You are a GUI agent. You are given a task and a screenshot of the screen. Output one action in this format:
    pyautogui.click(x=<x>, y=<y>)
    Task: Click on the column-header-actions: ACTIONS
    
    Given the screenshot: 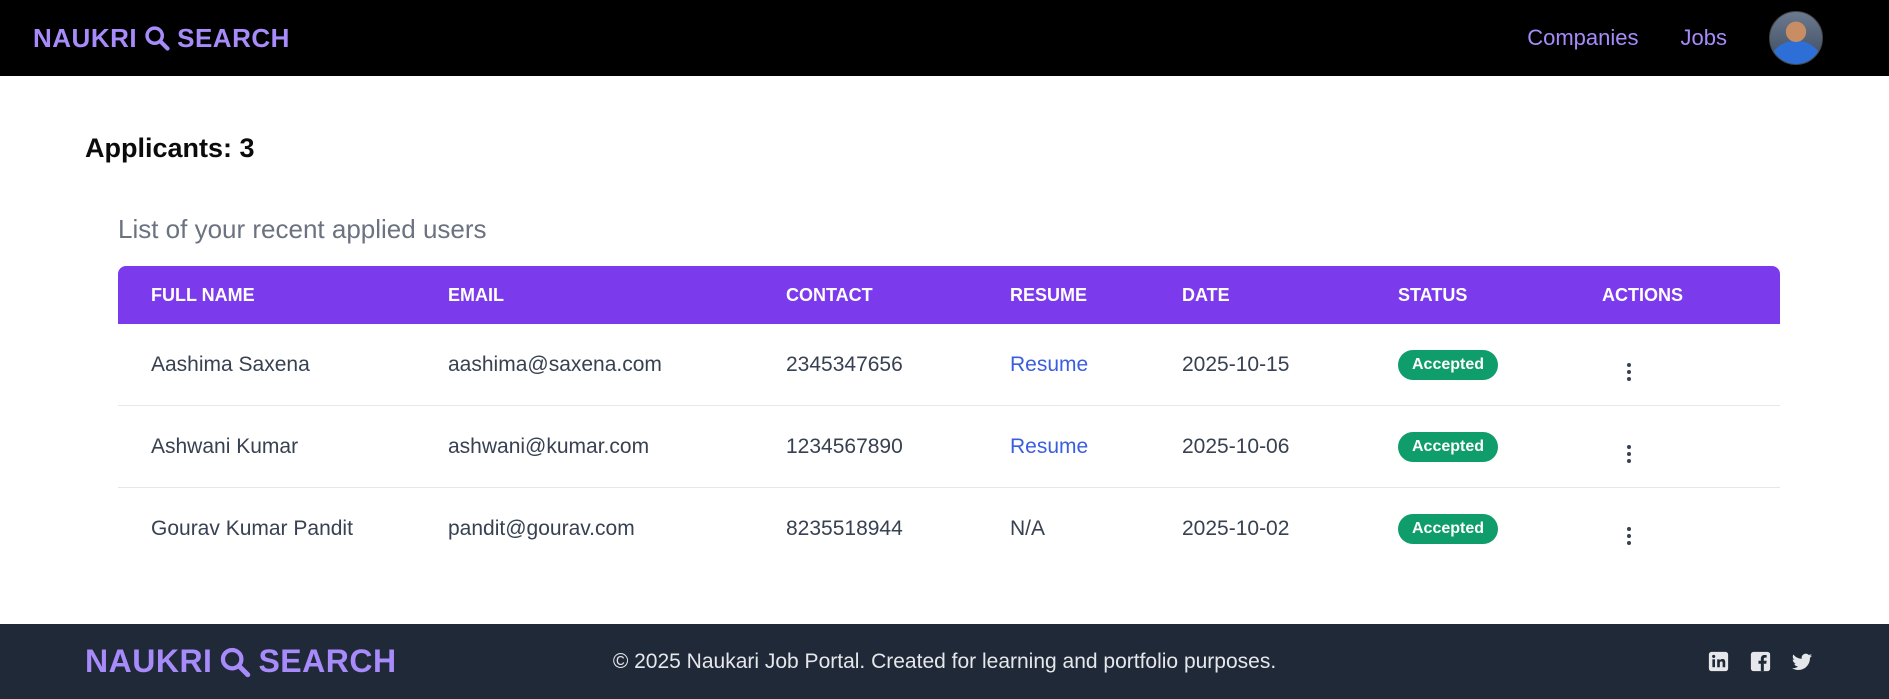 What is the action you would take?
    pyautogui.click(x=1642, y=294)
    